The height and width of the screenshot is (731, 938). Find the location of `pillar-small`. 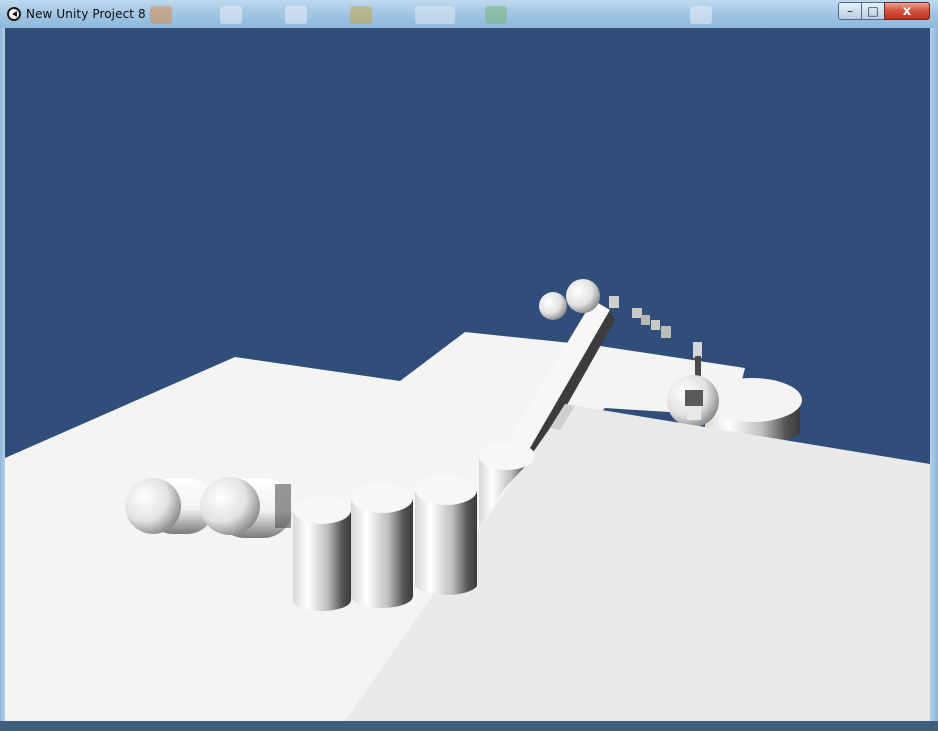

pillar-small is located at coordinates (697, 350).